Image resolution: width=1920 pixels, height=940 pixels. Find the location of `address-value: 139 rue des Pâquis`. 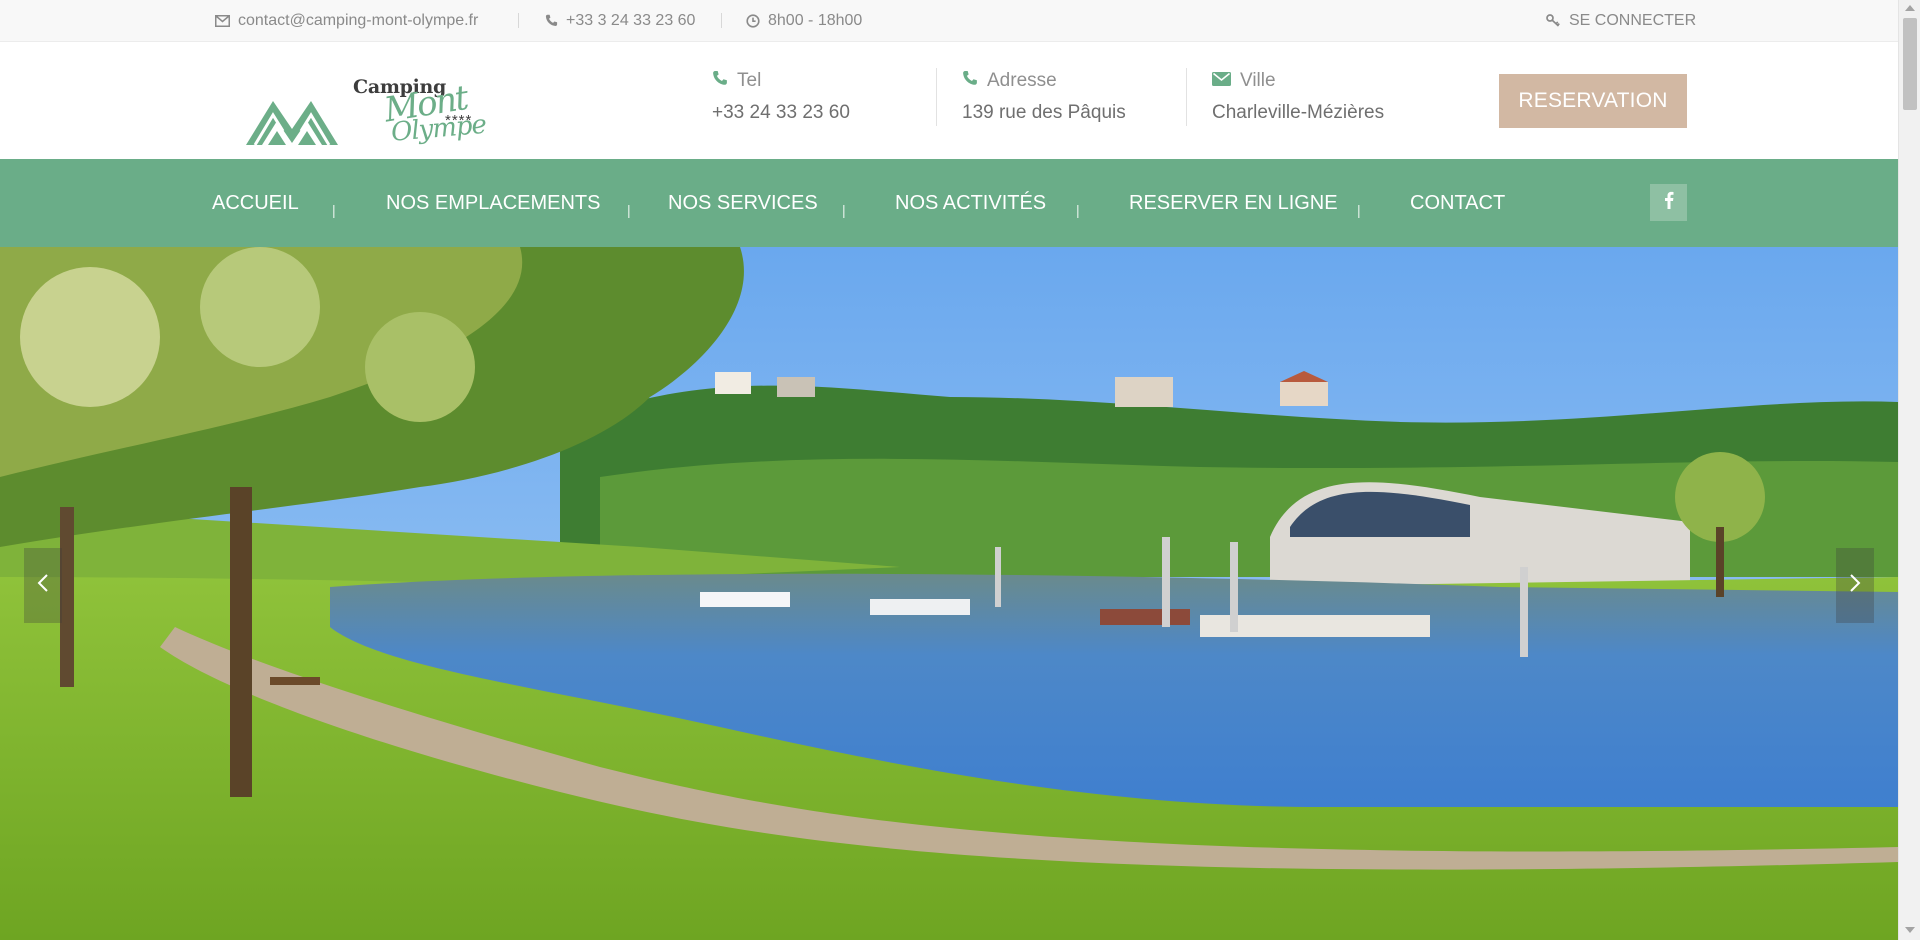

address-value: 139 rue des Pâquis is located at coordinates (1044, 112).